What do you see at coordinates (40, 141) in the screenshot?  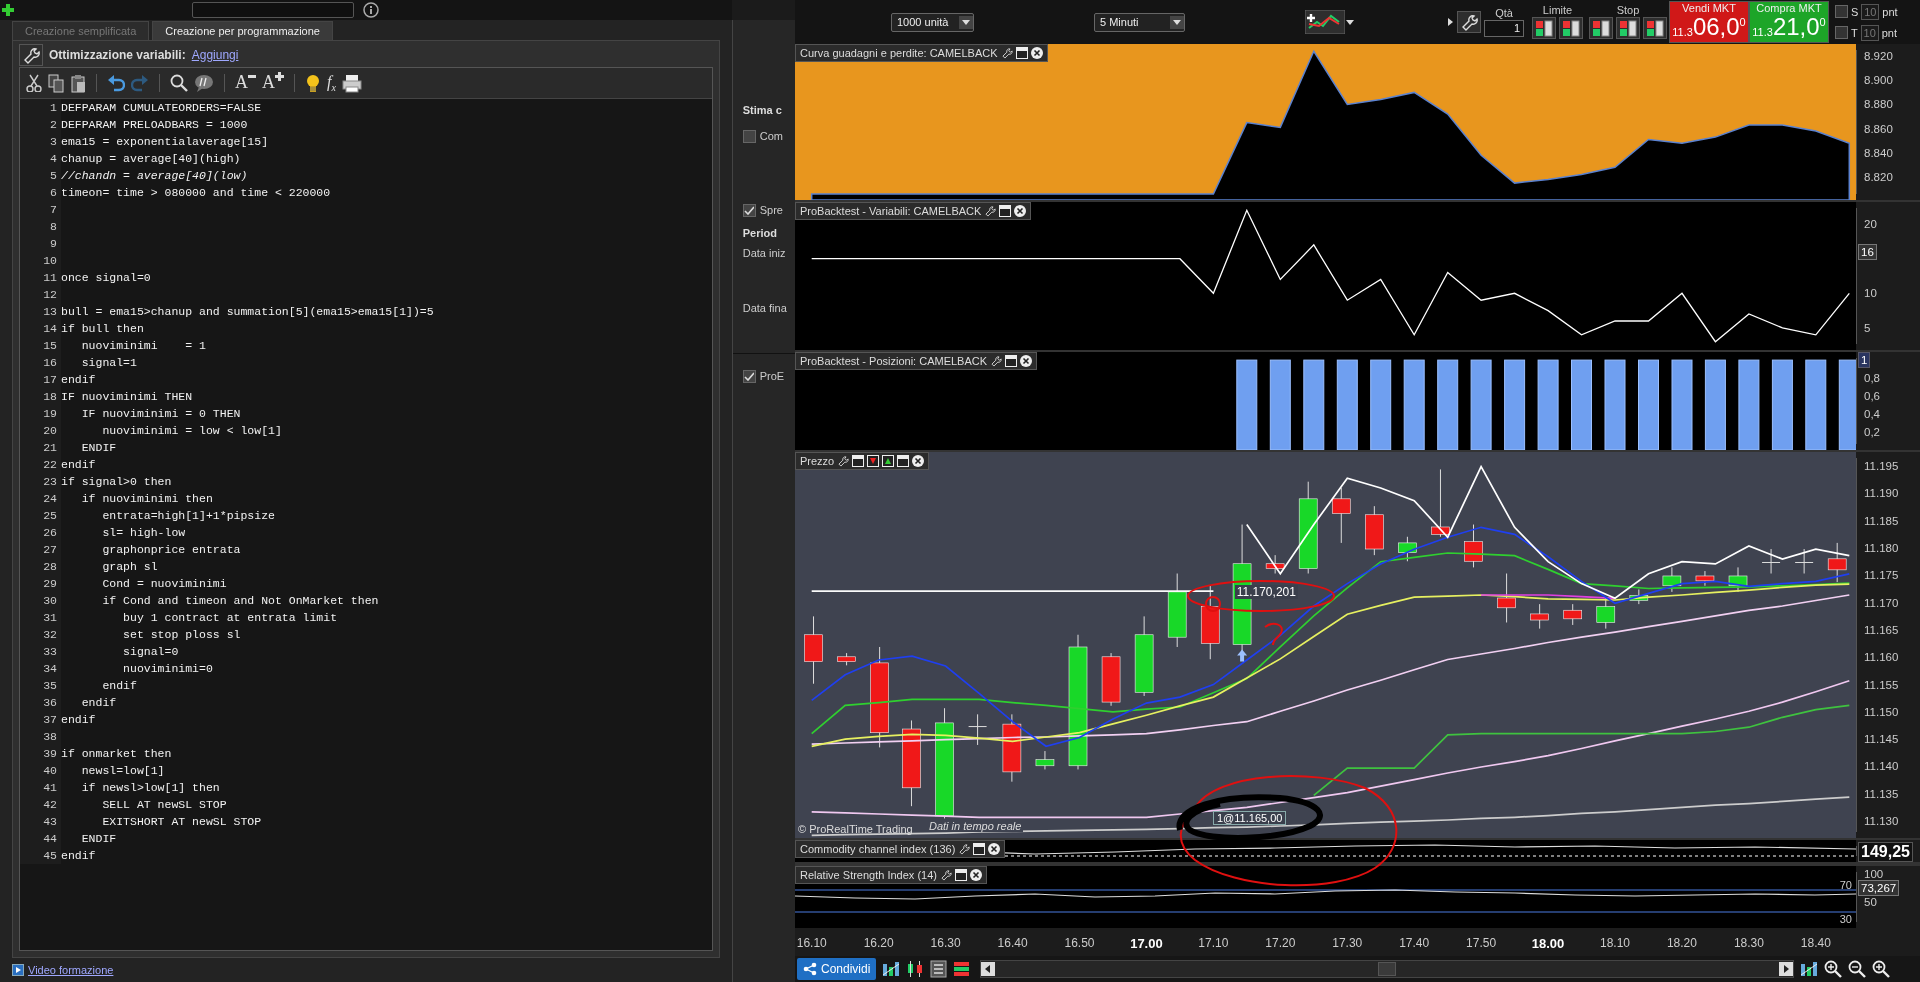 I see `line-number: 3` at bounding box center [40, 141].